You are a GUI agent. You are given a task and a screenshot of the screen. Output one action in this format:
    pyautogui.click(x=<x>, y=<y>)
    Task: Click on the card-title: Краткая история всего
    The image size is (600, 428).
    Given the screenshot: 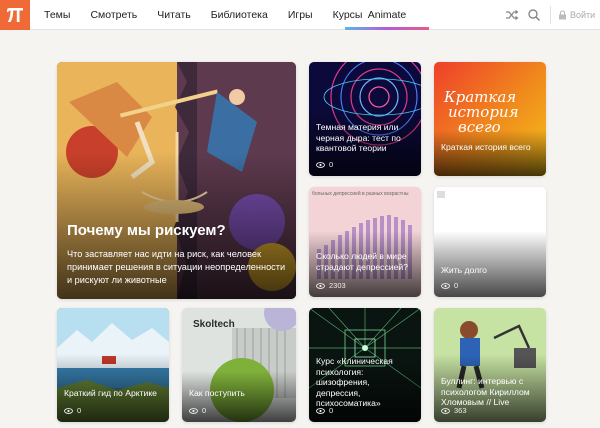 What is the action you would take?
    pyautogui.click(x=486, y=147)
    